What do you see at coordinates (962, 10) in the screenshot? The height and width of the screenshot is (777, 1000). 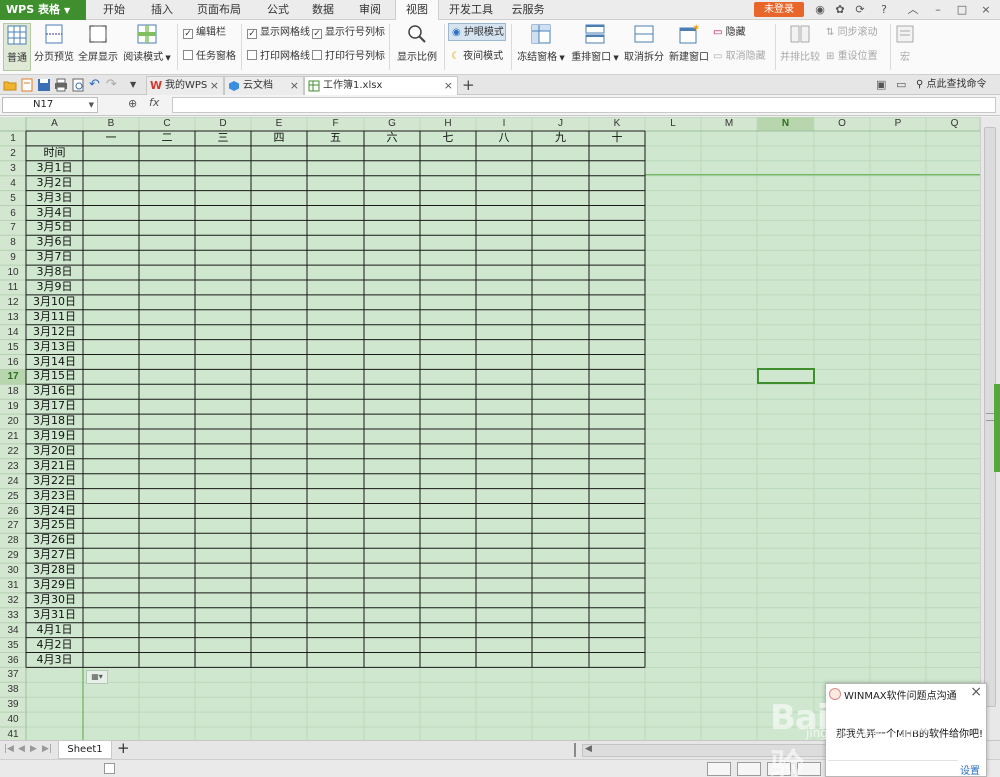 I see `maximize-button: □` at bounding box center [962, 10].